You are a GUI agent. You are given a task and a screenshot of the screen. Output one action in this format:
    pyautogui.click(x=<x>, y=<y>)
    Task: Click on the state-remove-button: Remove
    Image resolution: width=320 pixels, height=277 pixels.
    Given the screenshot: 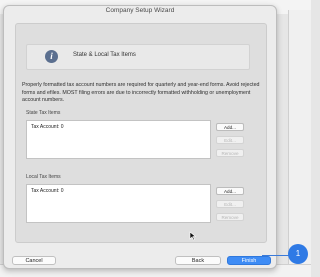 What is the action you would take?
    pyautogui.click(x=230, y=153)
    